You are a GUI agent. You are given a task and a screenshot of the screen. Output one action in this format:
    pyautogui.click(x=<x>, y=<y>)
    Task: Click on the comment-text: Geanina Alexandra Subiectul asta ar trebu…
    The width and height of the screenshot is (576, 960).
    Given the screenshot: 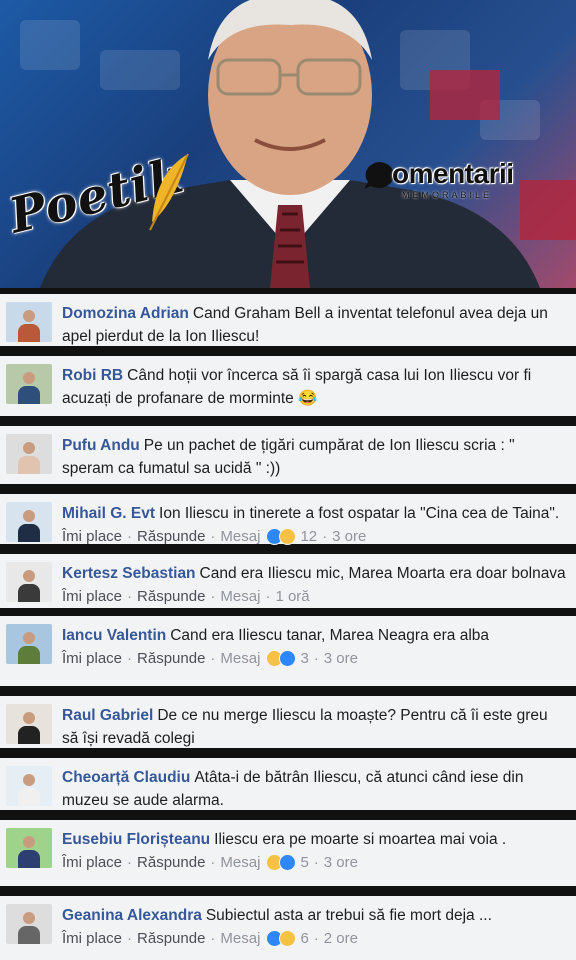 What is the action you would take?
    pyautogui.click(x=315, y=915)
    